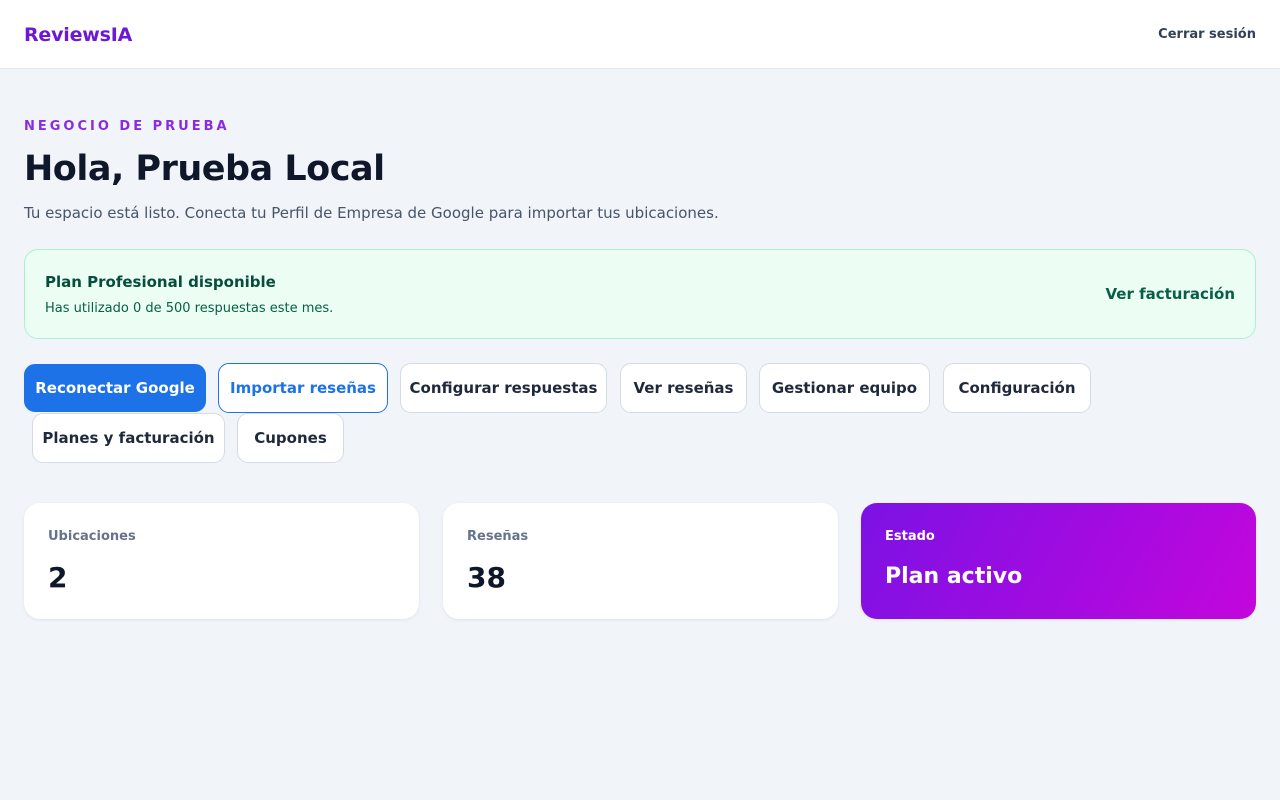  Describe the element at coordinates (221, 561) in the screenshot. I see `locations-stat-card: Ubicaciones 2` at that location.